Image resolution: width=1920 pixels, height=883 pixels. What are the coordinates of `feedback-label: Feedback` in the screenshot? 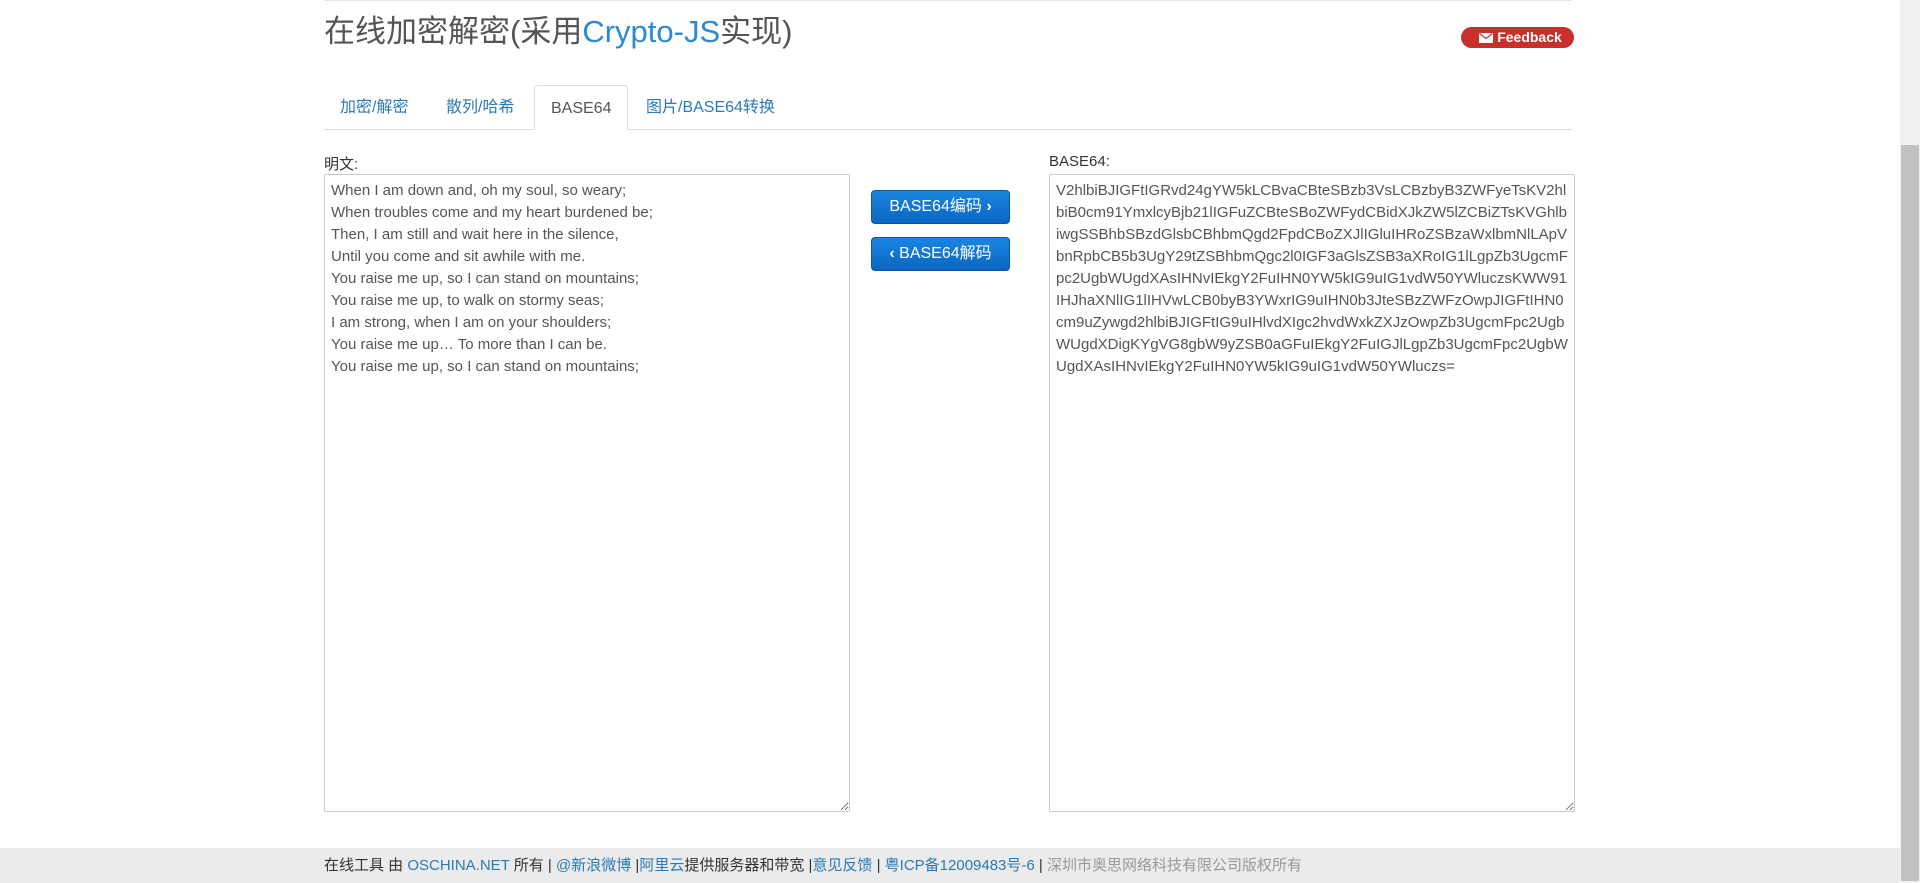 It's located at (1529, 37).